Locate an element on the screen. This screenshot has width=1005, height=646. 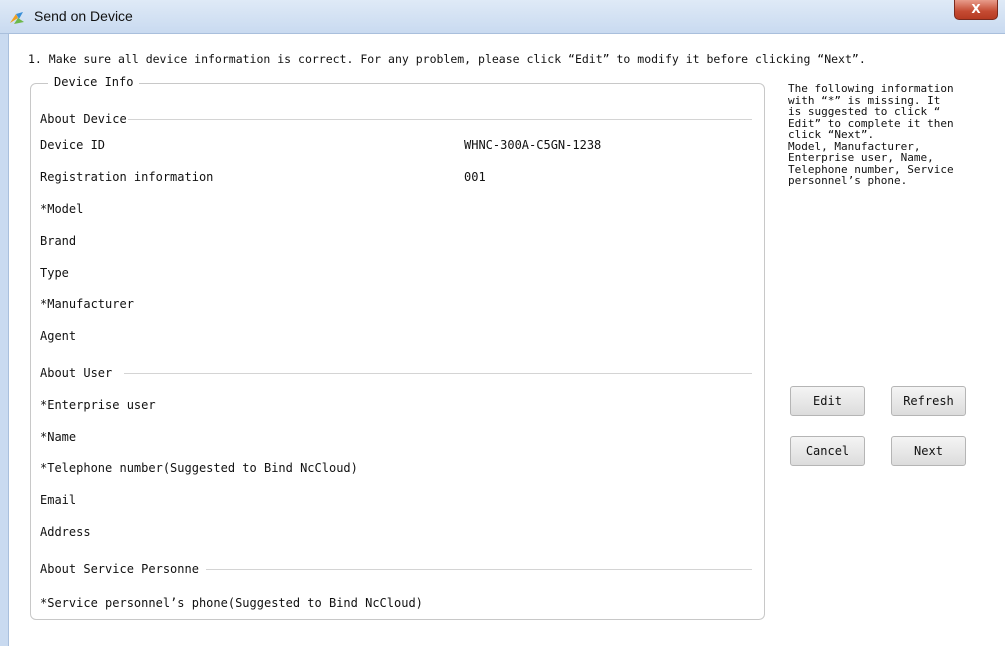
hint-line: personnel’s phone. is located at coordinates (848, 180).